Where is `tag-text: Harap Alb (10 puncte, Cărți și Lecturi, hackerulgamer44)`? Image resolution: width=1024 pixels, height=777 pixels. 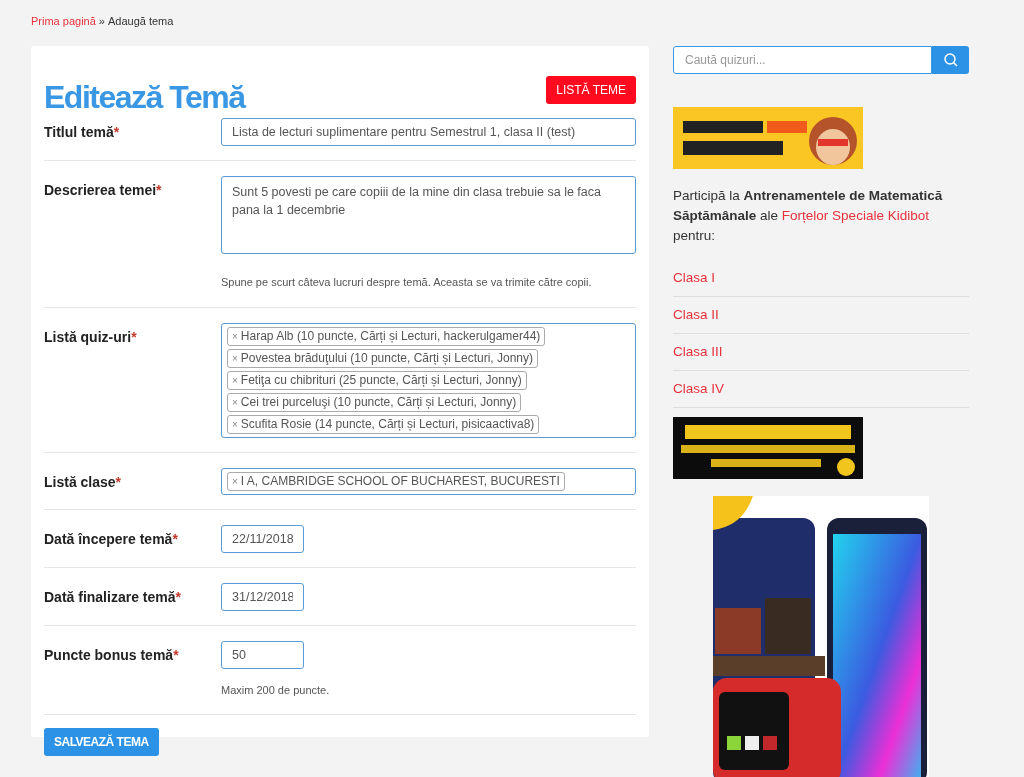 tag-text: Harap Alb (10 puncte, Cărți și Lecturi, hackerulgamer44) is located at coordinates (390, 336).